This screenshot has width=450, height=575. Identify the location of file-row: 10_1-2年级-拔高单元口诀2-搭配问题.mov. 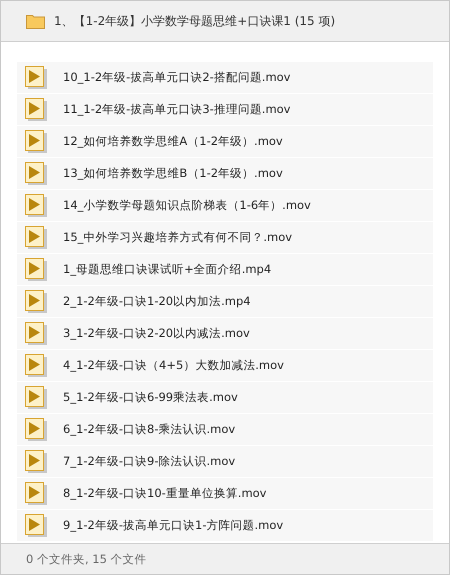
(225, 77).